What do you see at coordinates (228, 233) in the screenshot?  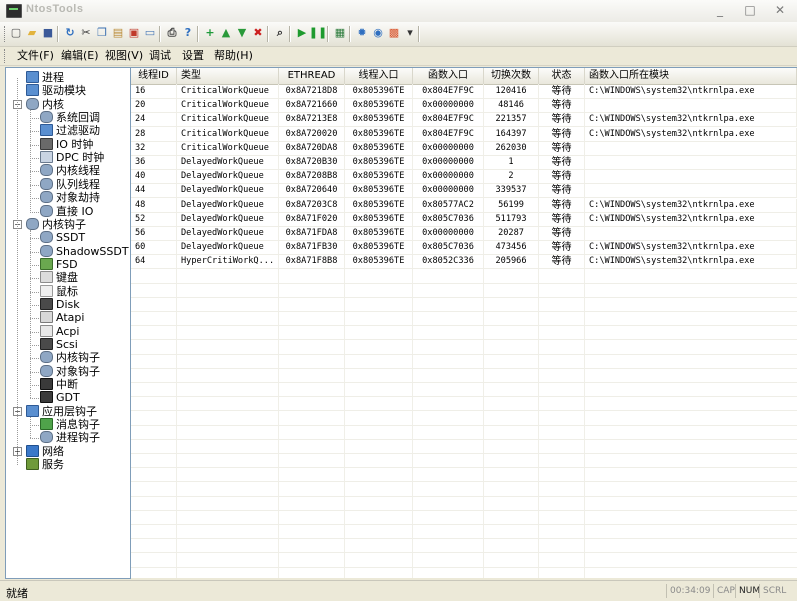 I see `table-cell: DelayedWorkQueue` at bounding box center [228, 233].